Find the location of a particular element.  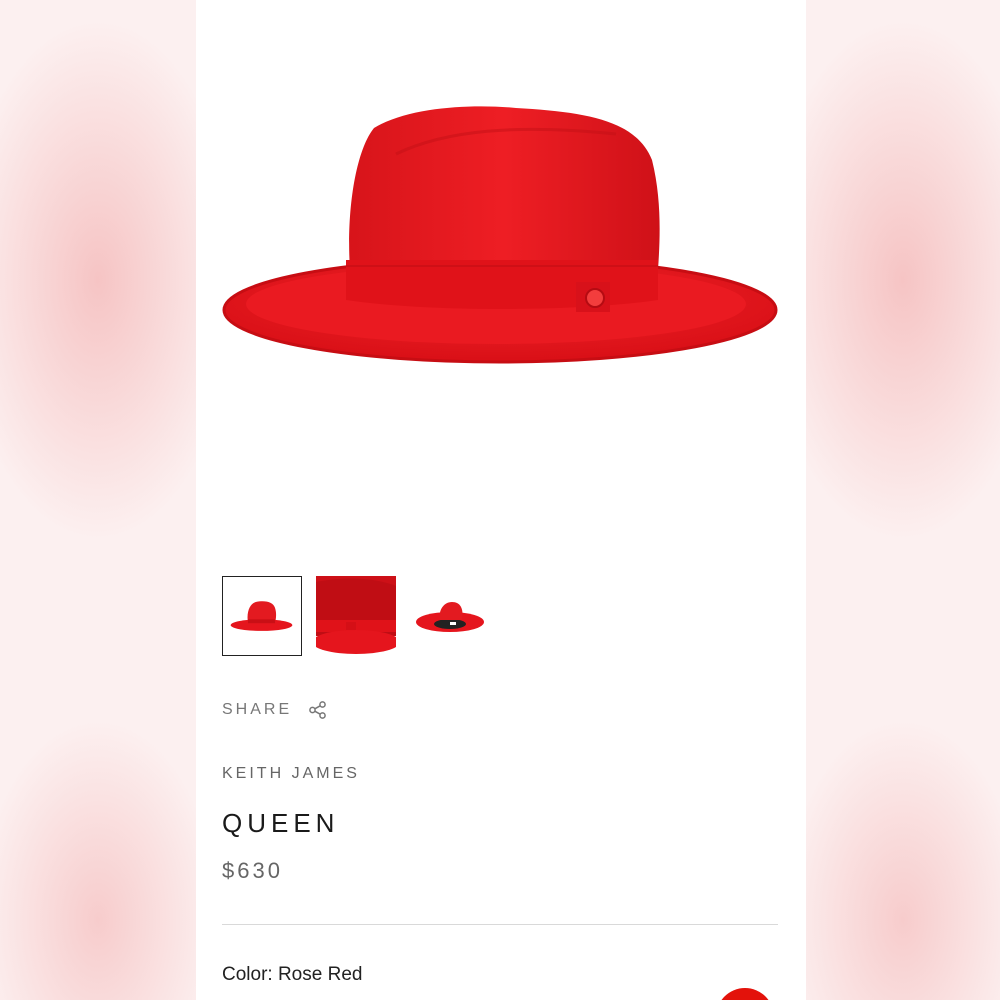

color-selection-label: Color: Rose Red is located at coordinates (292, 974).